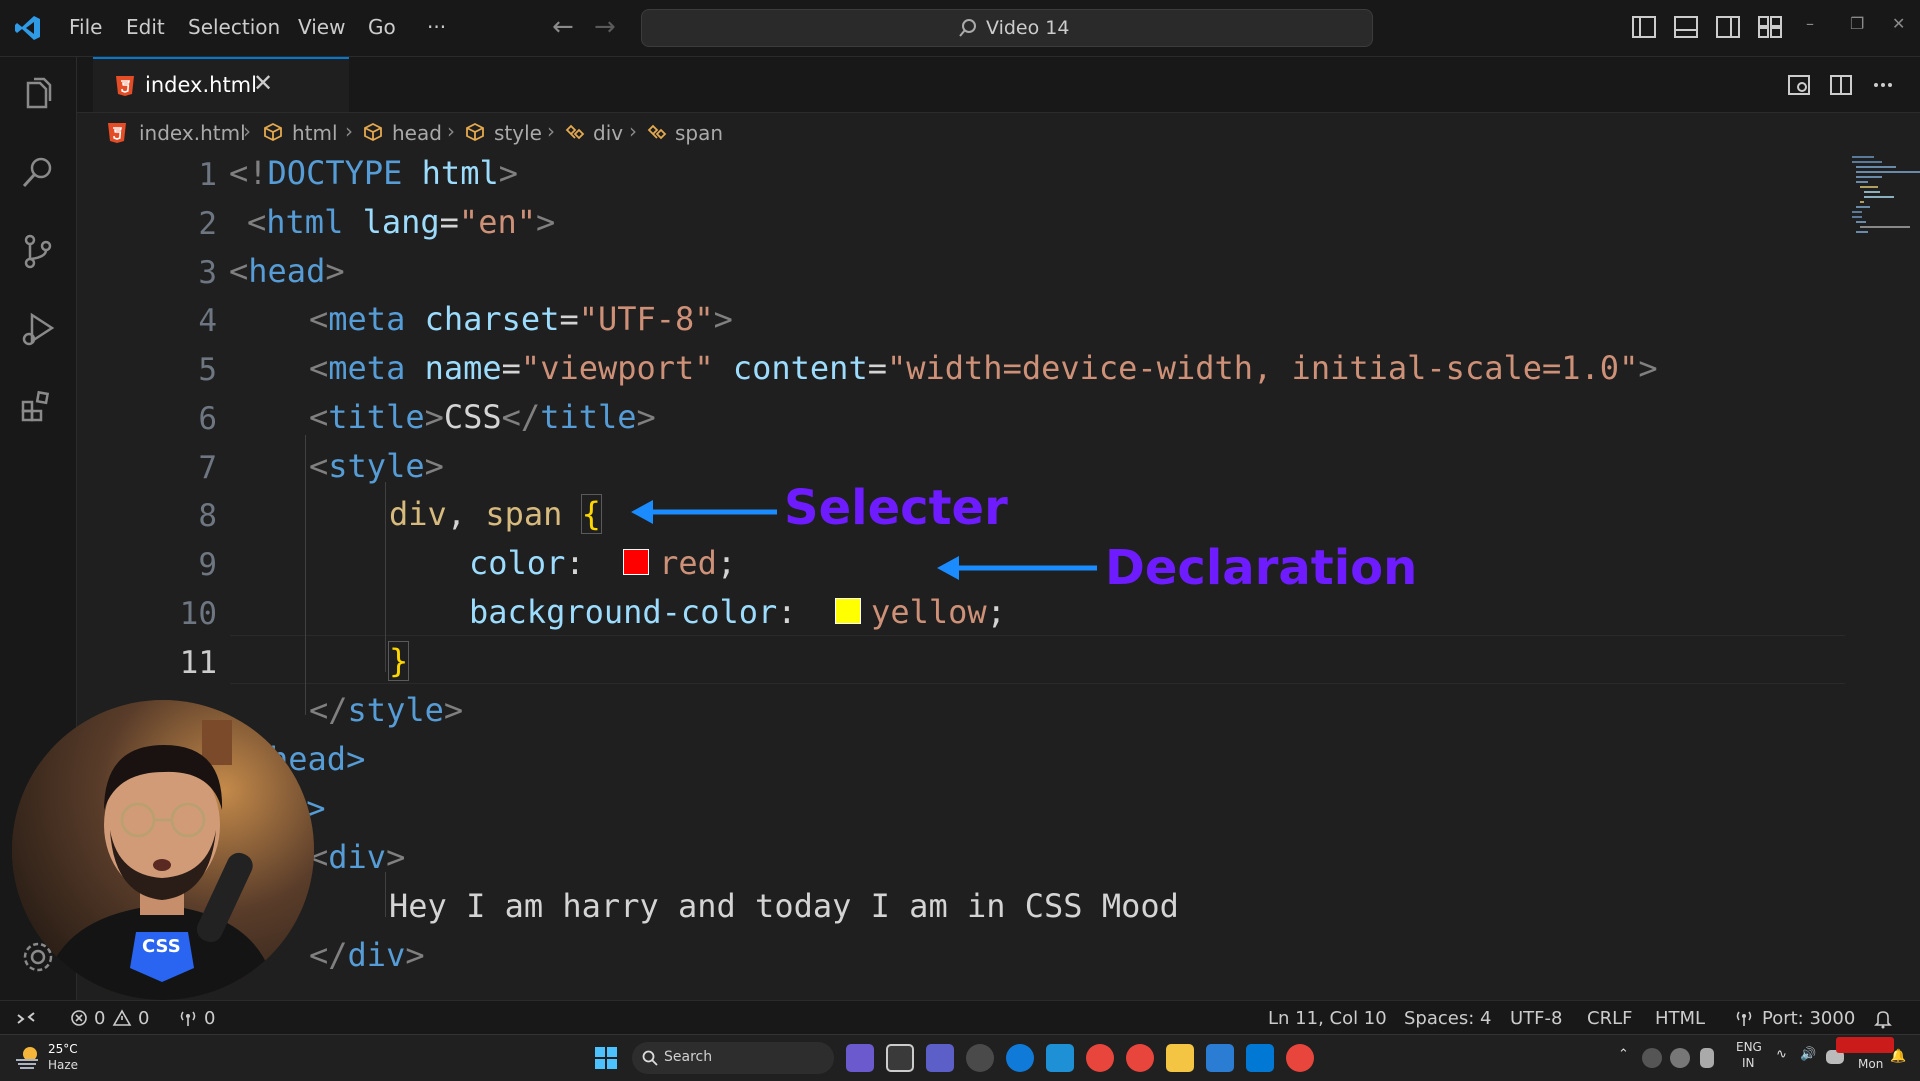 The image size is (1920, 1081). What do you see at coordinates (896, 508) in the screenshot?
I see `selector-annotation: Selecter` at bounding box center [896, 508].